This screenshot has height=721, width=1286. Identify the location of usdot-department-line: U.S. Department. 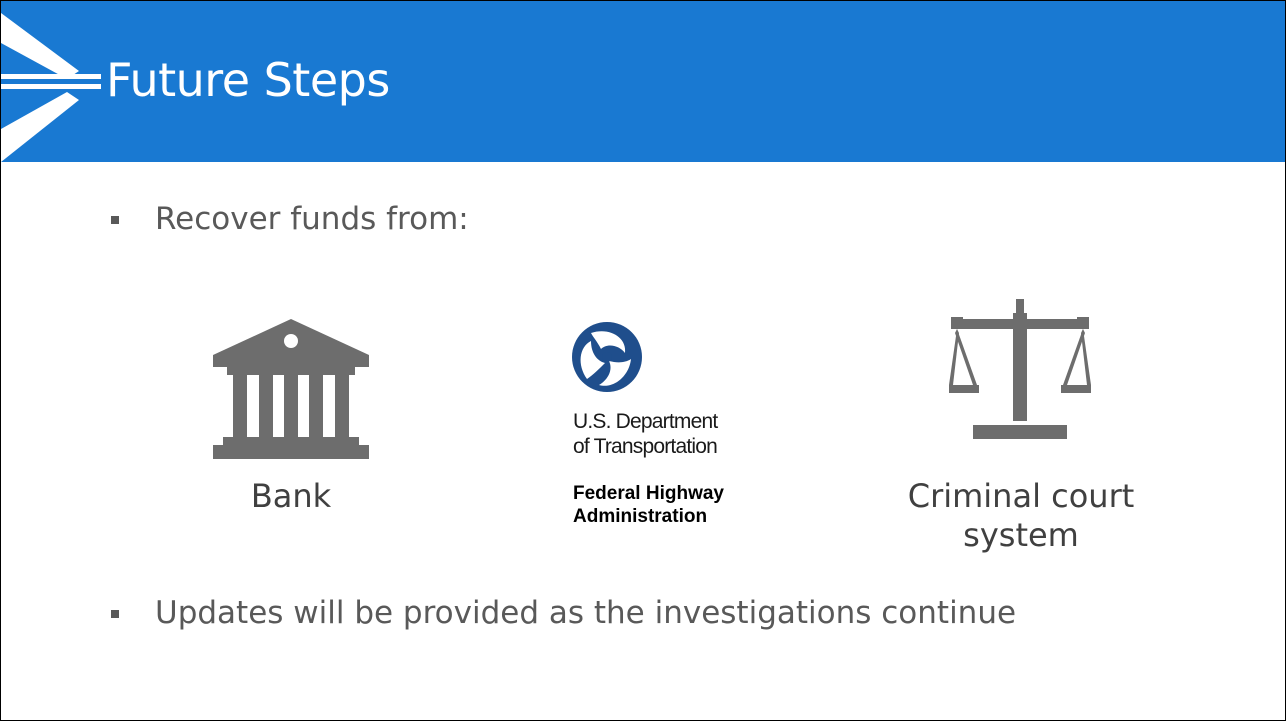
(645, 421).